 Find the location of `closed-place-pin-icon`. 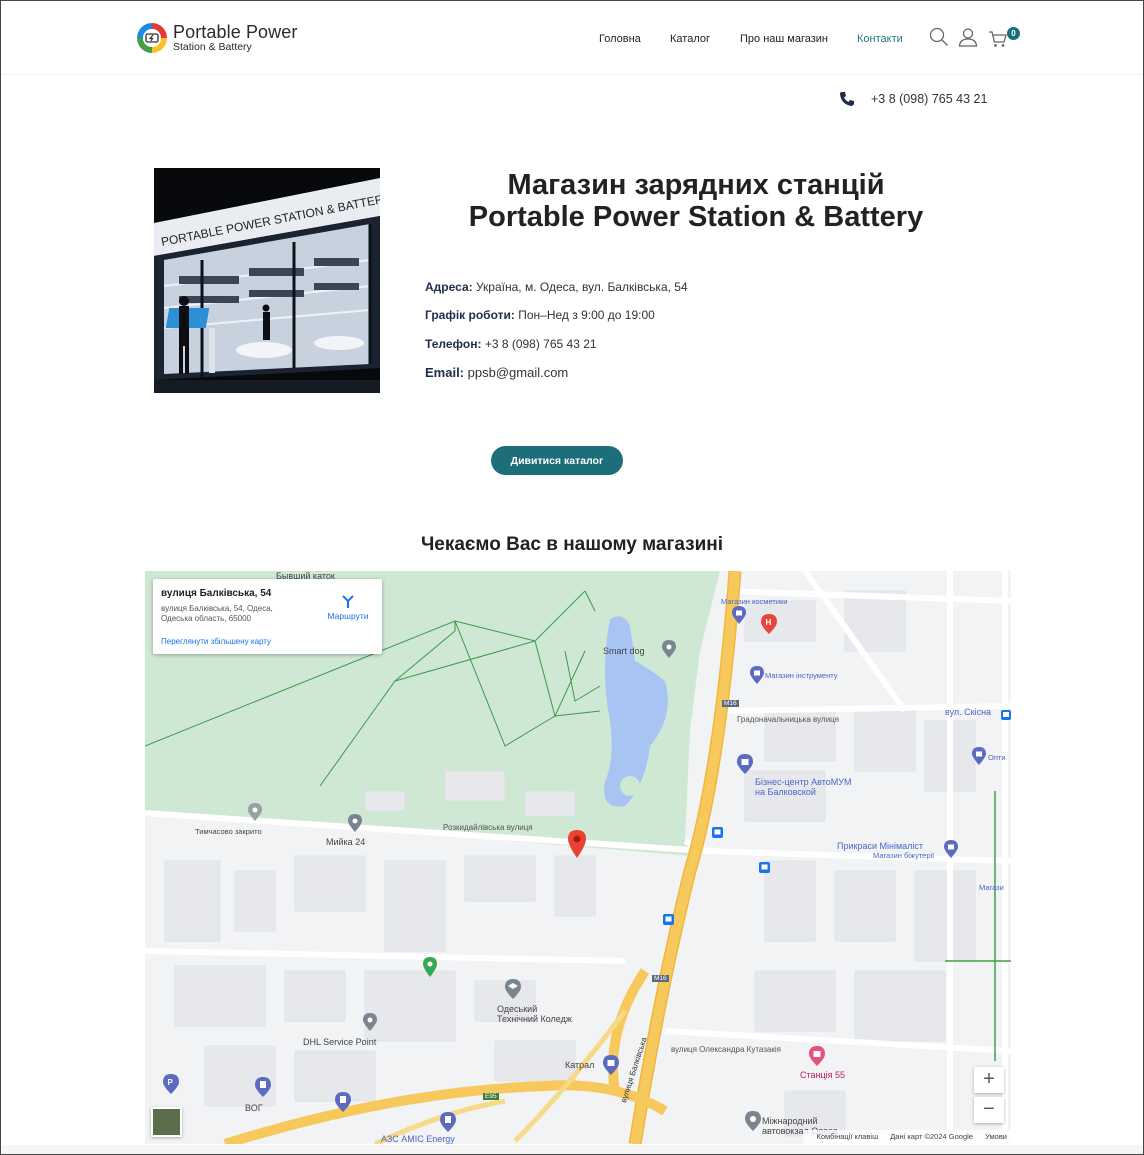

closed-place-pin-icon is located at coordinates (255, 814).